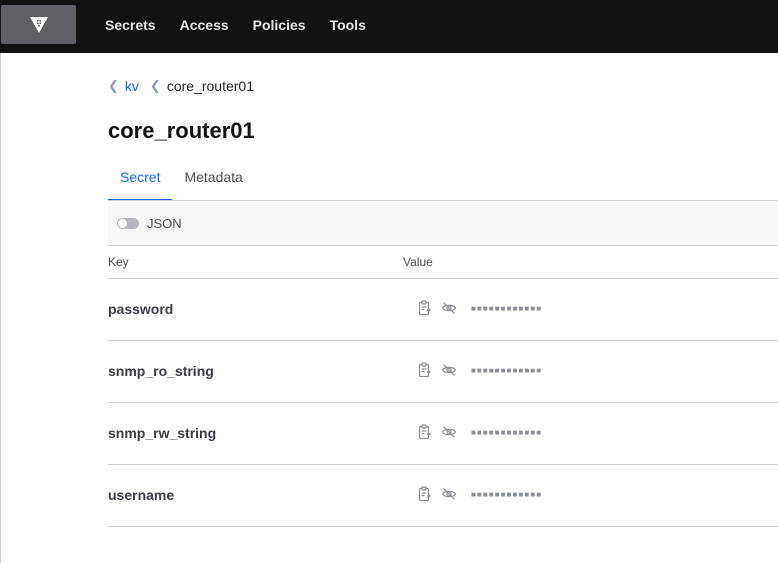  What do you see at coordinates (247, 25) in the screenshot?
I see `main-nav: Secrets Access Policies Tools` at bounding box center [247, 25].